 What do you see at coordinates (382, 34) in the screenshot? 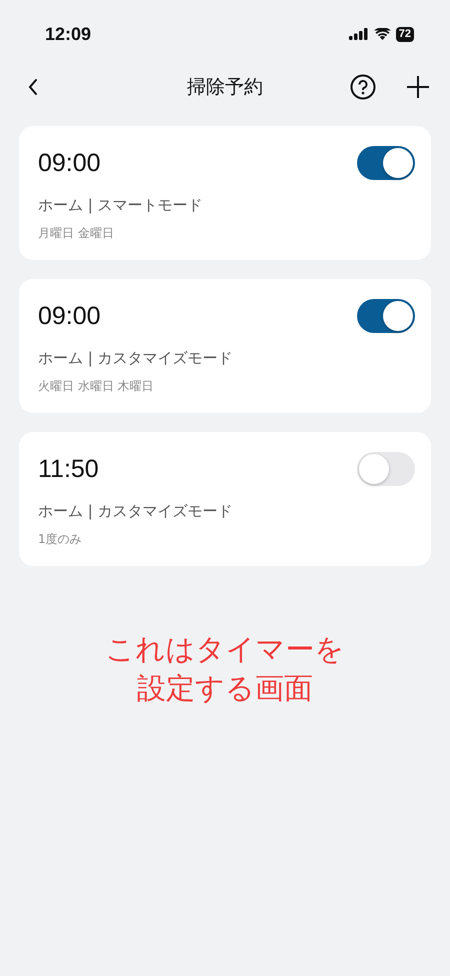
I see `wifi-icon` at bounding box center [382, 34].